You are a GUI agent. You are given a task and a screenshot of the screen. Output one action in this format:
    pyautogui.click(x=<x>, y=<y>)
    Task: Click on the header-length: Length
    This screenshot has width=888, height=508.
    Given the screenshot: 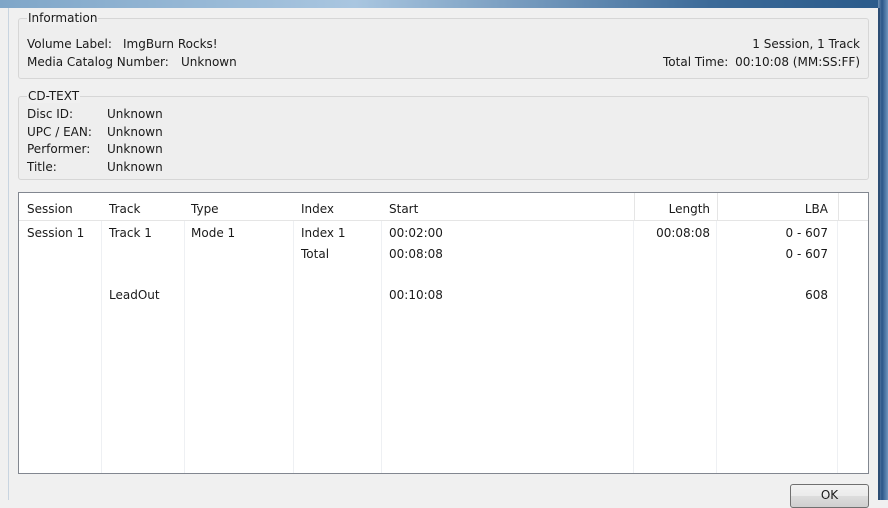 What is the action you would take?
    pyautogui.click(x=689, y=209)
    